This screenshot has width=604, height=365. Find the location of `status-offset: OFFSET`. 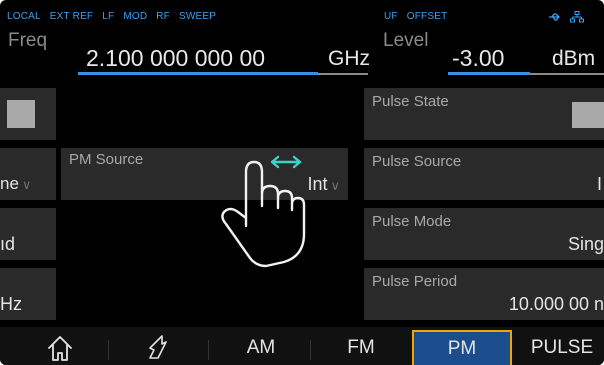

status-offset: OFFSET is located at coordinates (427, 16).